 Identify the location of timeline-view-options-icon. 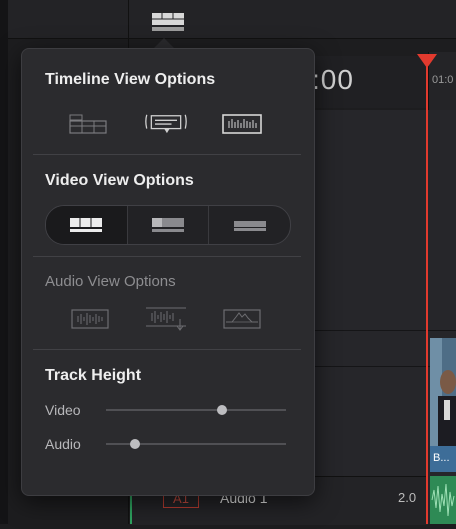
(168, 22).